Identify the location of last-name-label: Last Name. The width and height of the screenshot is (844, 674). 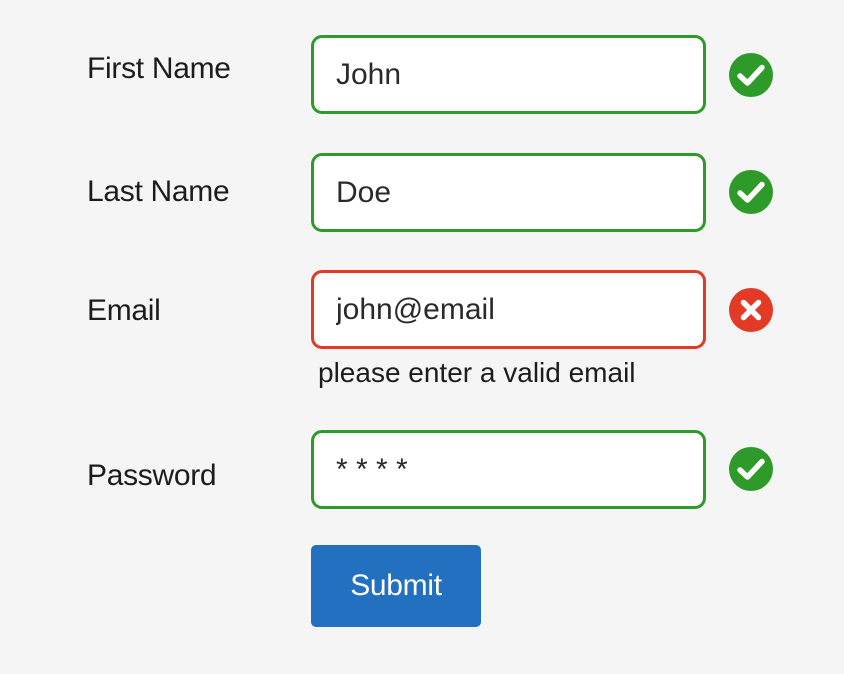
(158, 191).